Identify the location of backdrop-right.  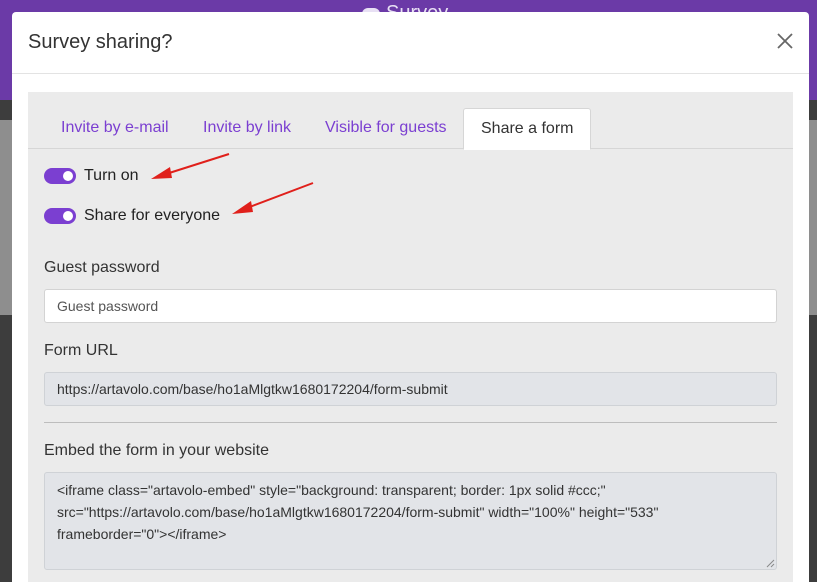
(813, 341).